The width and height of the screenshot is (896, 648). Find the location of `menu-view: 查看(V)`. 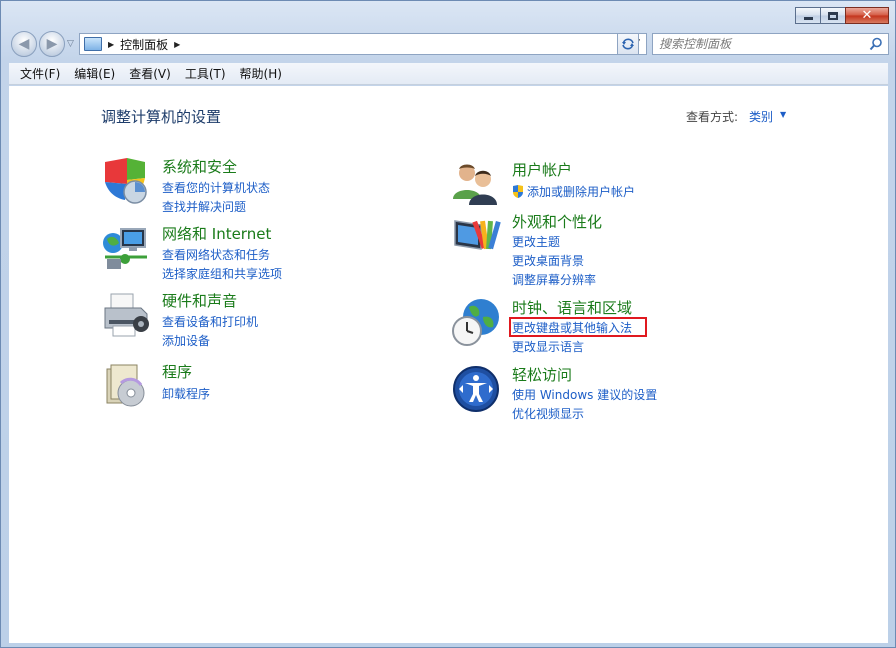

menu-view: 查看(V) is located at coordinates (150, 73).